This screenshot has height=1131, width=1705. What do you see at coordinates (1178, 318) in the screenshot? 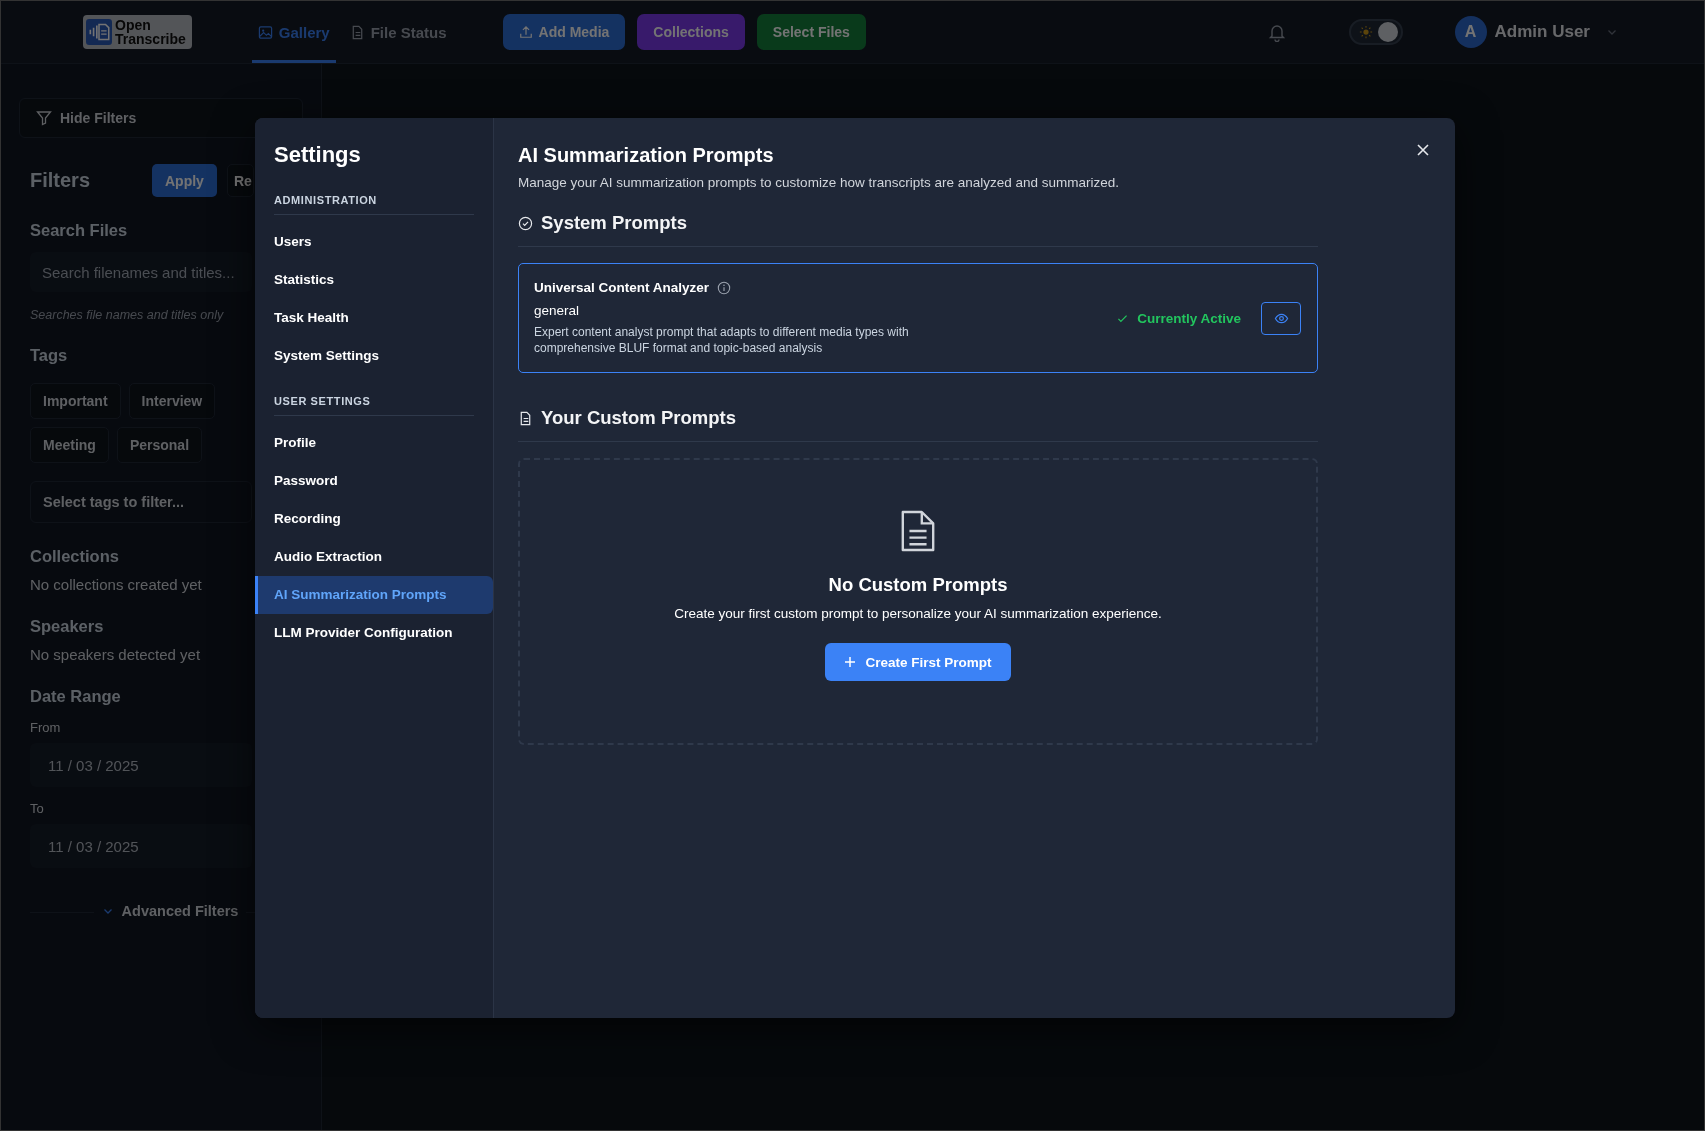
I see `active-status: Currently Active` at bounding box center [1178, 318].